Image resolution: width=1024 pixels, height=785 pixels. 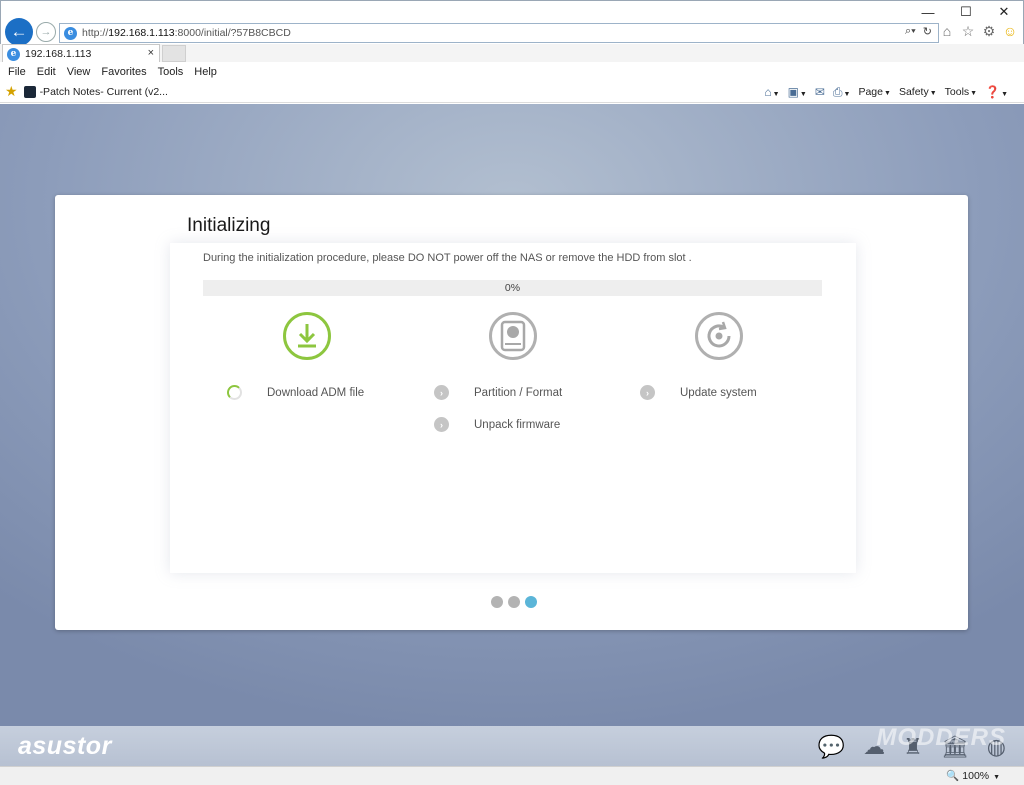 I want to click on window-controls: — ☐ ✕, so click(x=966, y=12).